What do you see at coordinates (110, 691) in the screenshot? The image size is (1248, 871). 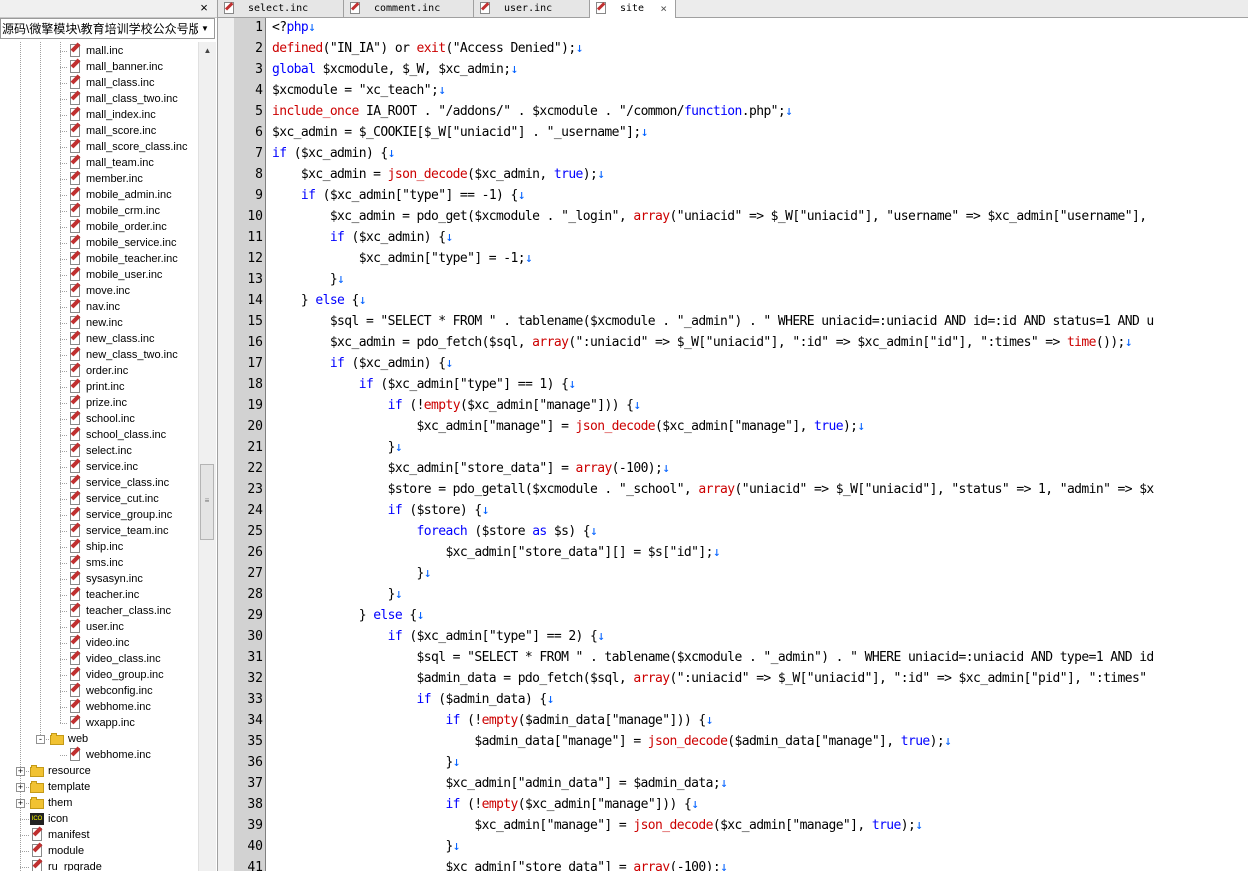 I see `tree-item: webconfig.inc` at bounding box center [110, 691].